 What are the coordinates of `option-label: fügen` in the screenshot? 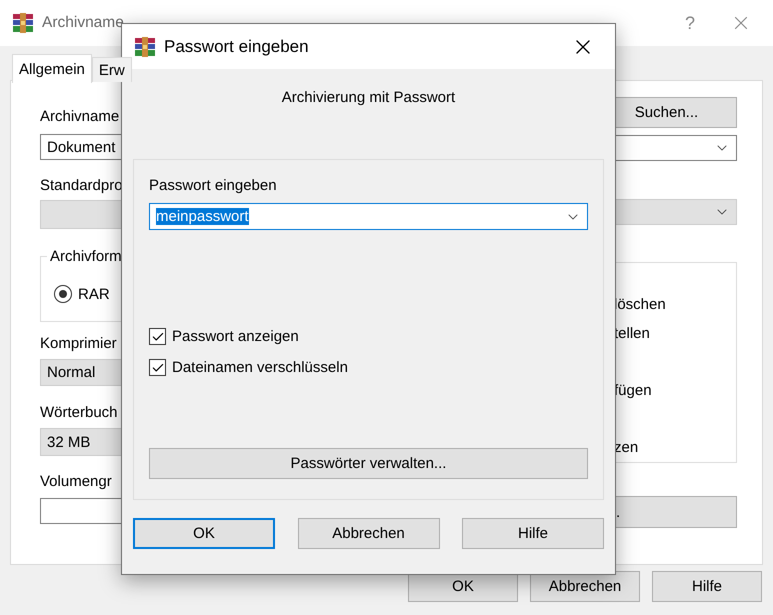 It's located at (633, 391).